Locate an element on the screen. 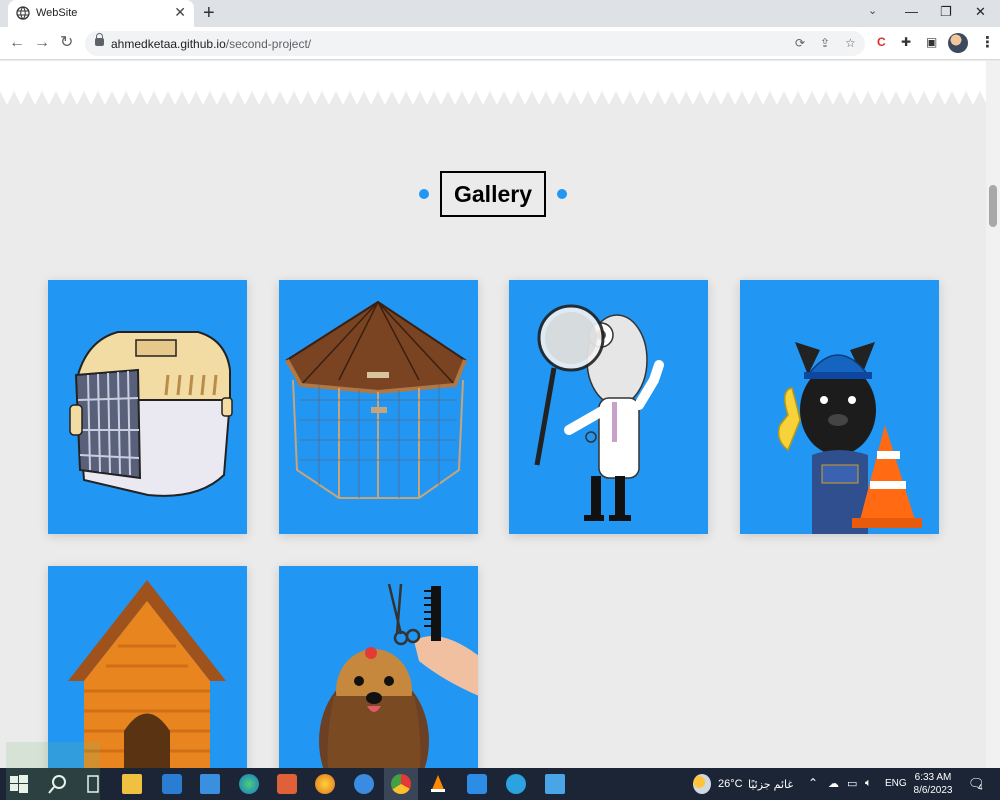 The width and height of the screenshot is (1000, 800). url-text: ahmedketaa.github.io/second-project/ is located at coordinates (211, 44).